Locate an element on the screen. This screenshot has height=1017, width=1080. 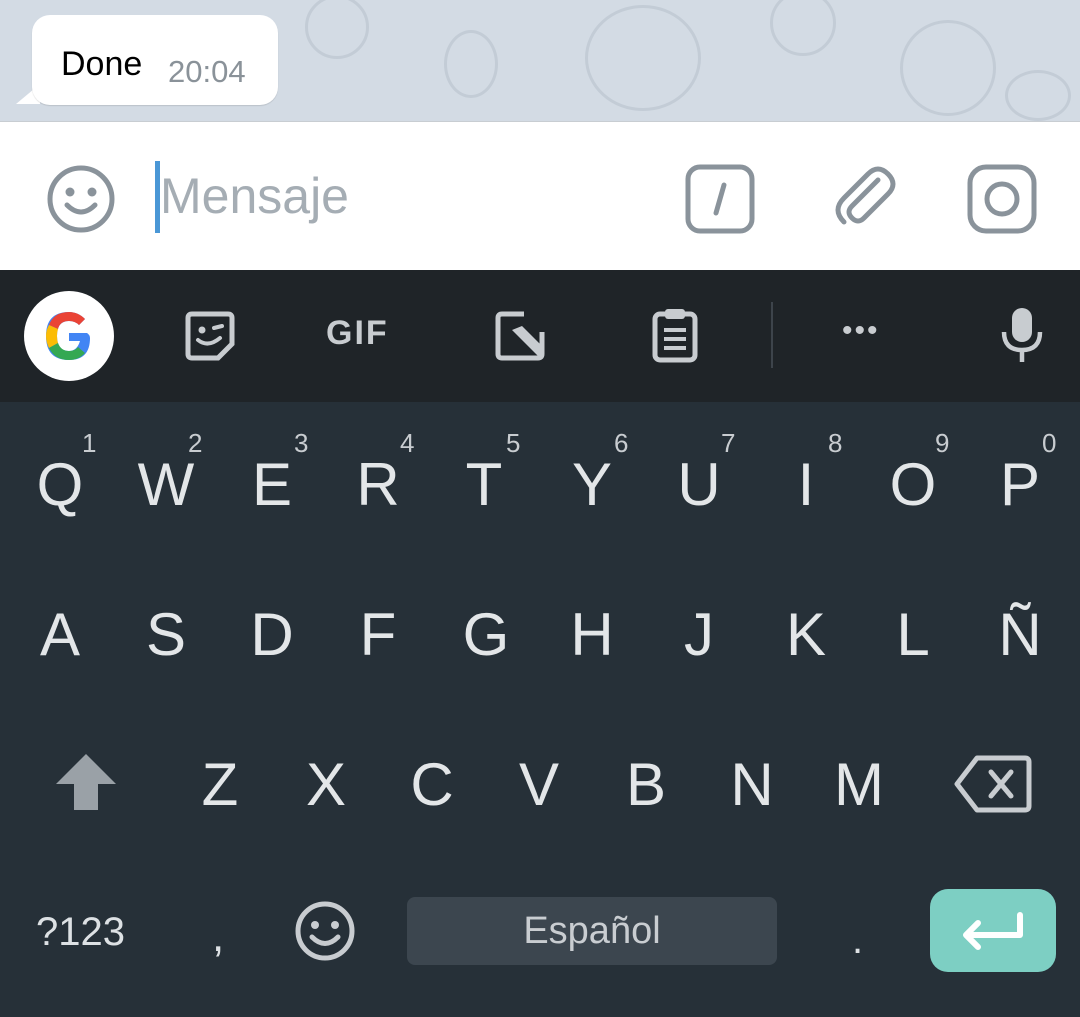
google-icon is located at coordinates (69, 336).